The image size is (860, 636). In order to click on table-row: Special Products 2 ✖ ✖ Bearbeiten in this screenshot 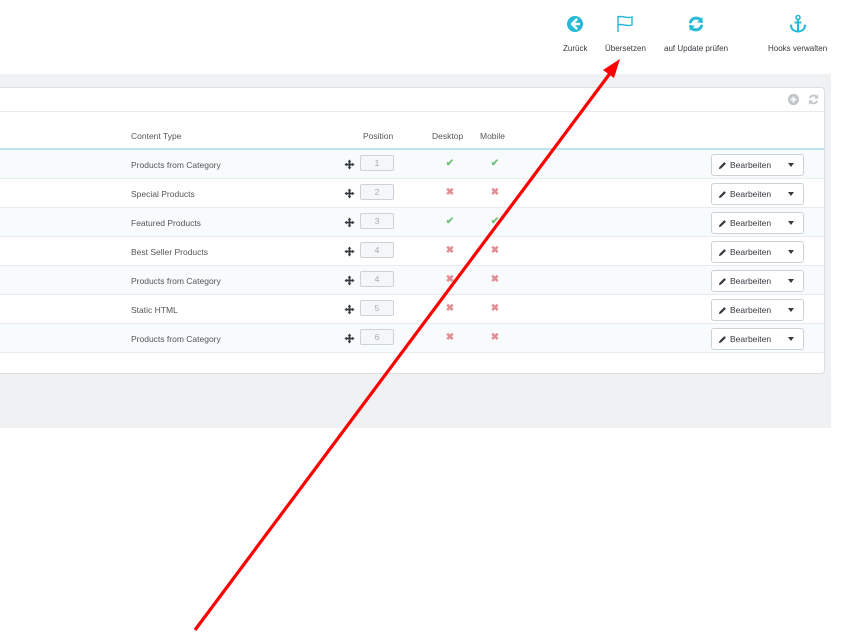, I will do `click(412, 193)`.